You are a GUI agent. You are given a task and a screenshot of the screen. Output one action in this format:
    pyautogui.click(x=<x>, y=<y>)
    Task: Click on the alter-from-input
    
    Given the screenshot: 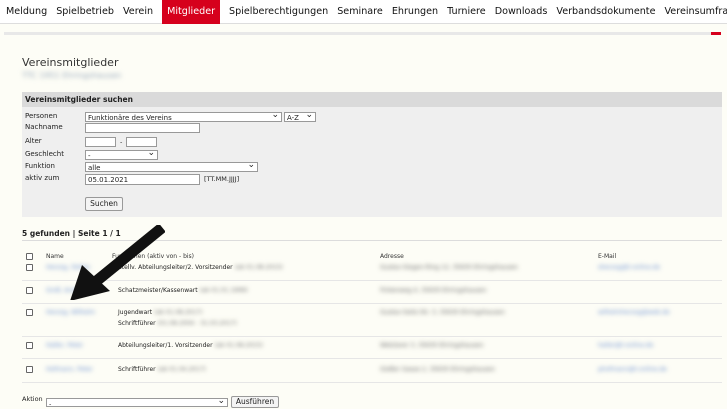 What is the action you would take?
    pyautogui.click(x=100, y=142)
    